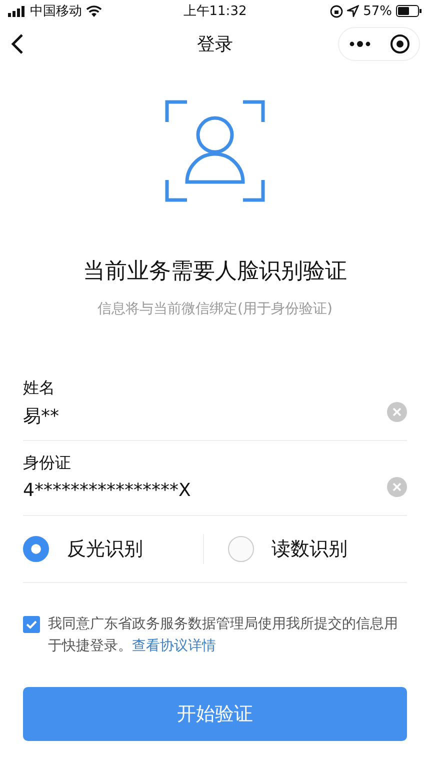  I want to click on battery-percent: 57%, so click(377, 11).